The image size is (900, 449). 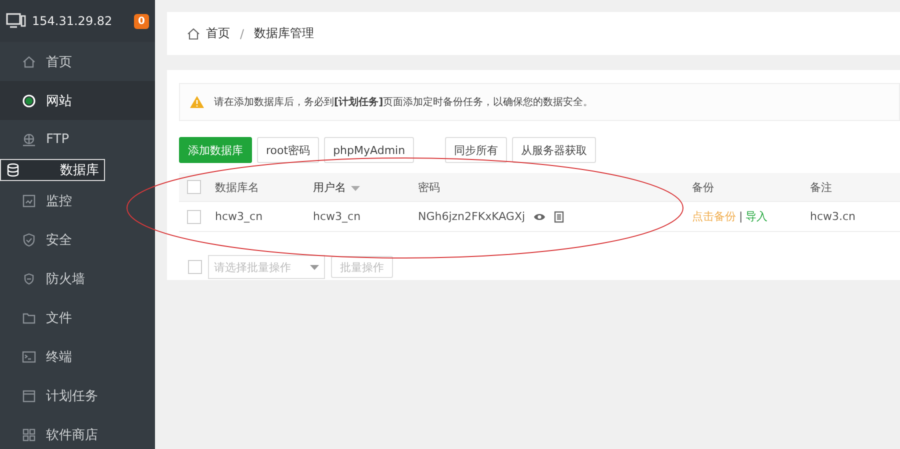 I want to click on column-header: 备注, so click(x=821, y=187).